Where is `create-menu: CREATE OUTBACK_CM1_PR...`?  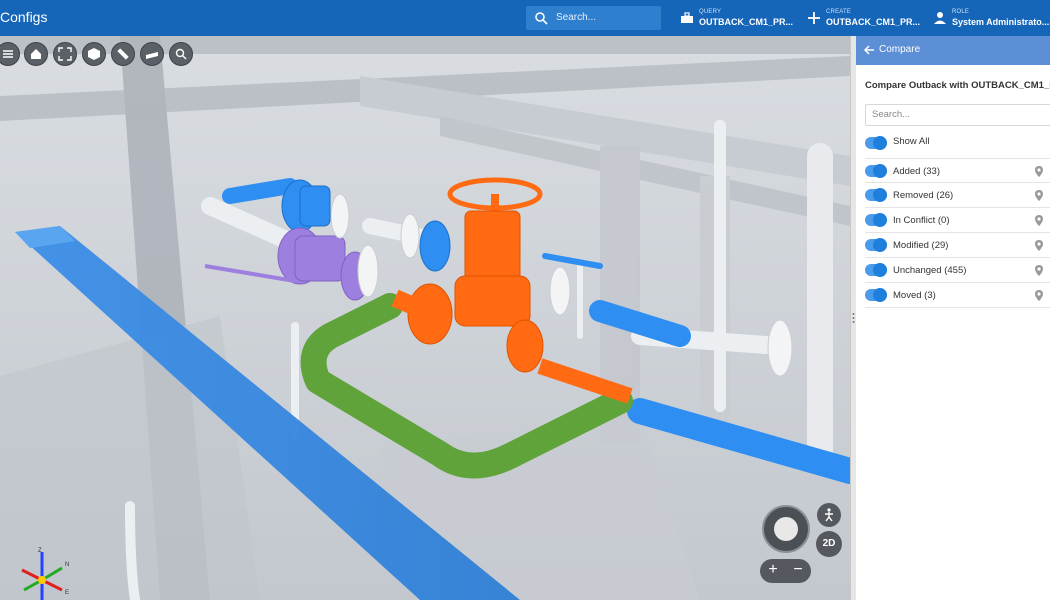 create-menu: CREATE OUTBACK_CM1_PR... is located at coordinates (864, 18).